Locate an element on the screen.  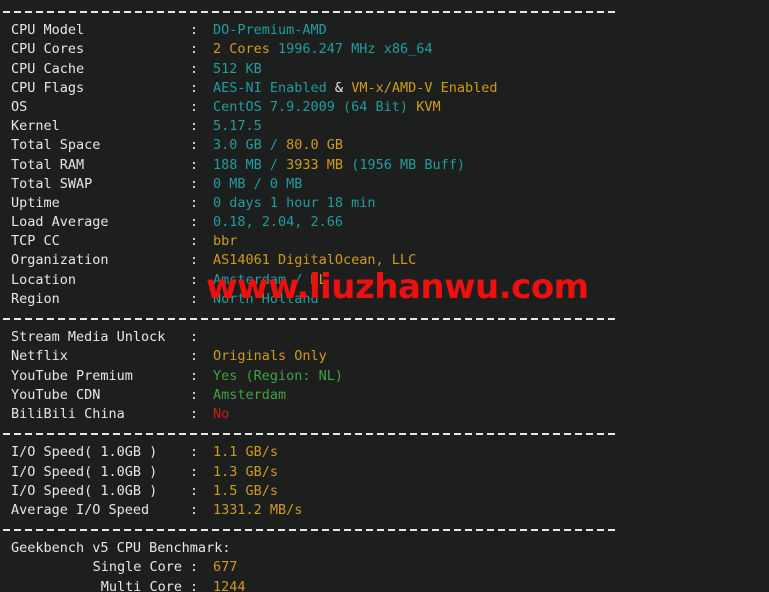
info-row: CPU Cache:512 KB is located at coordinates (384, 69).